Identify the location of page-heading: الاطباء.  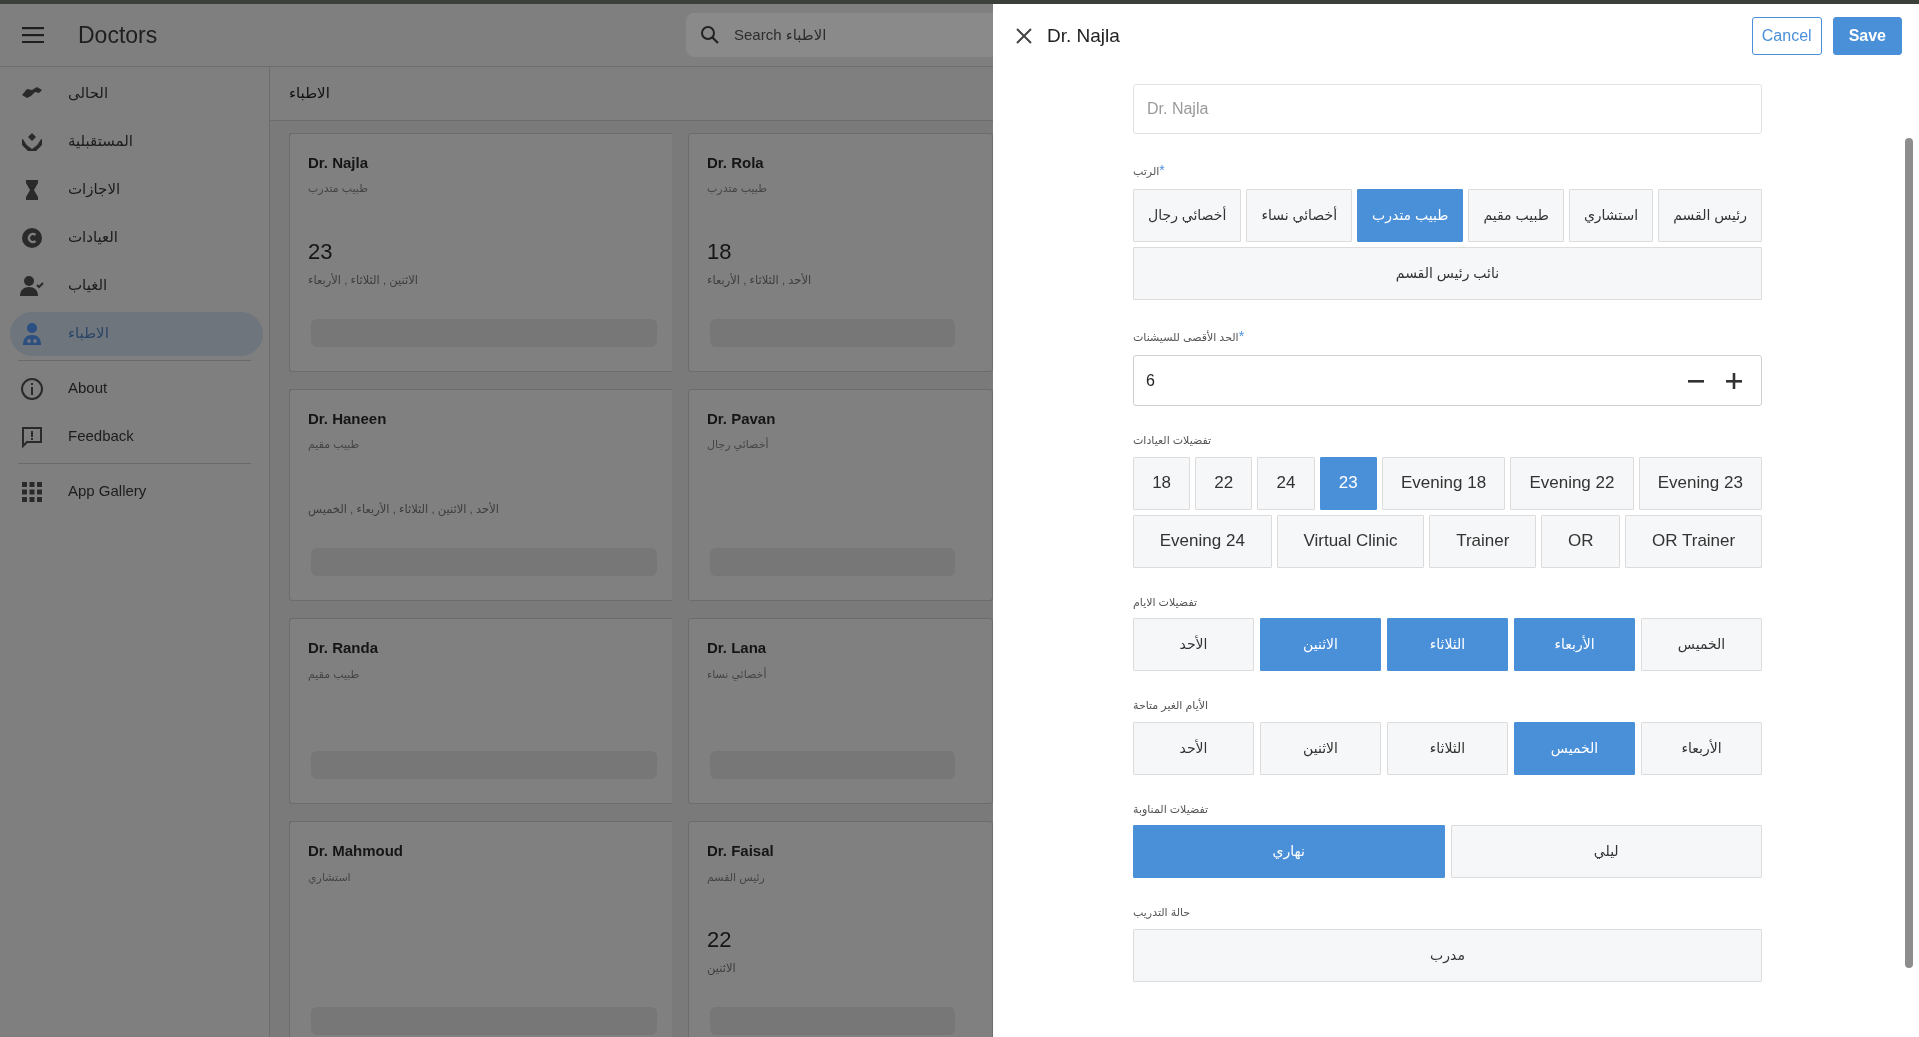
(631, 93).